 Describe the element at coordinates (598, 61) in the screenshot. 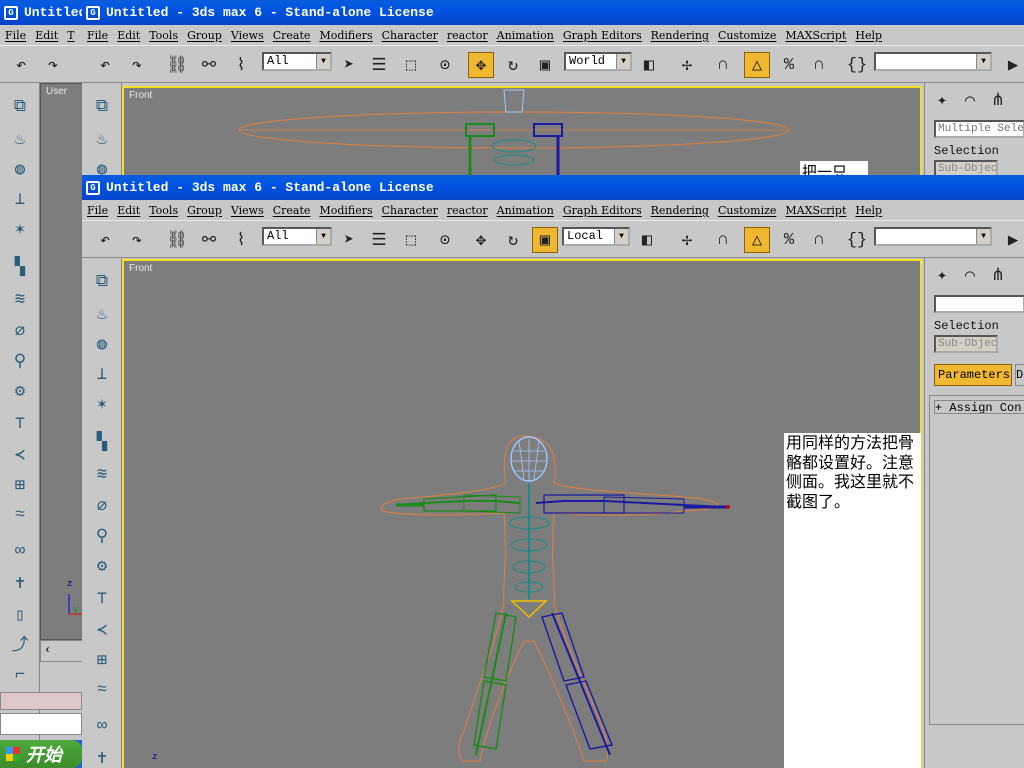

I see `reference-coordinate-dropdown: World ▼` at that location.